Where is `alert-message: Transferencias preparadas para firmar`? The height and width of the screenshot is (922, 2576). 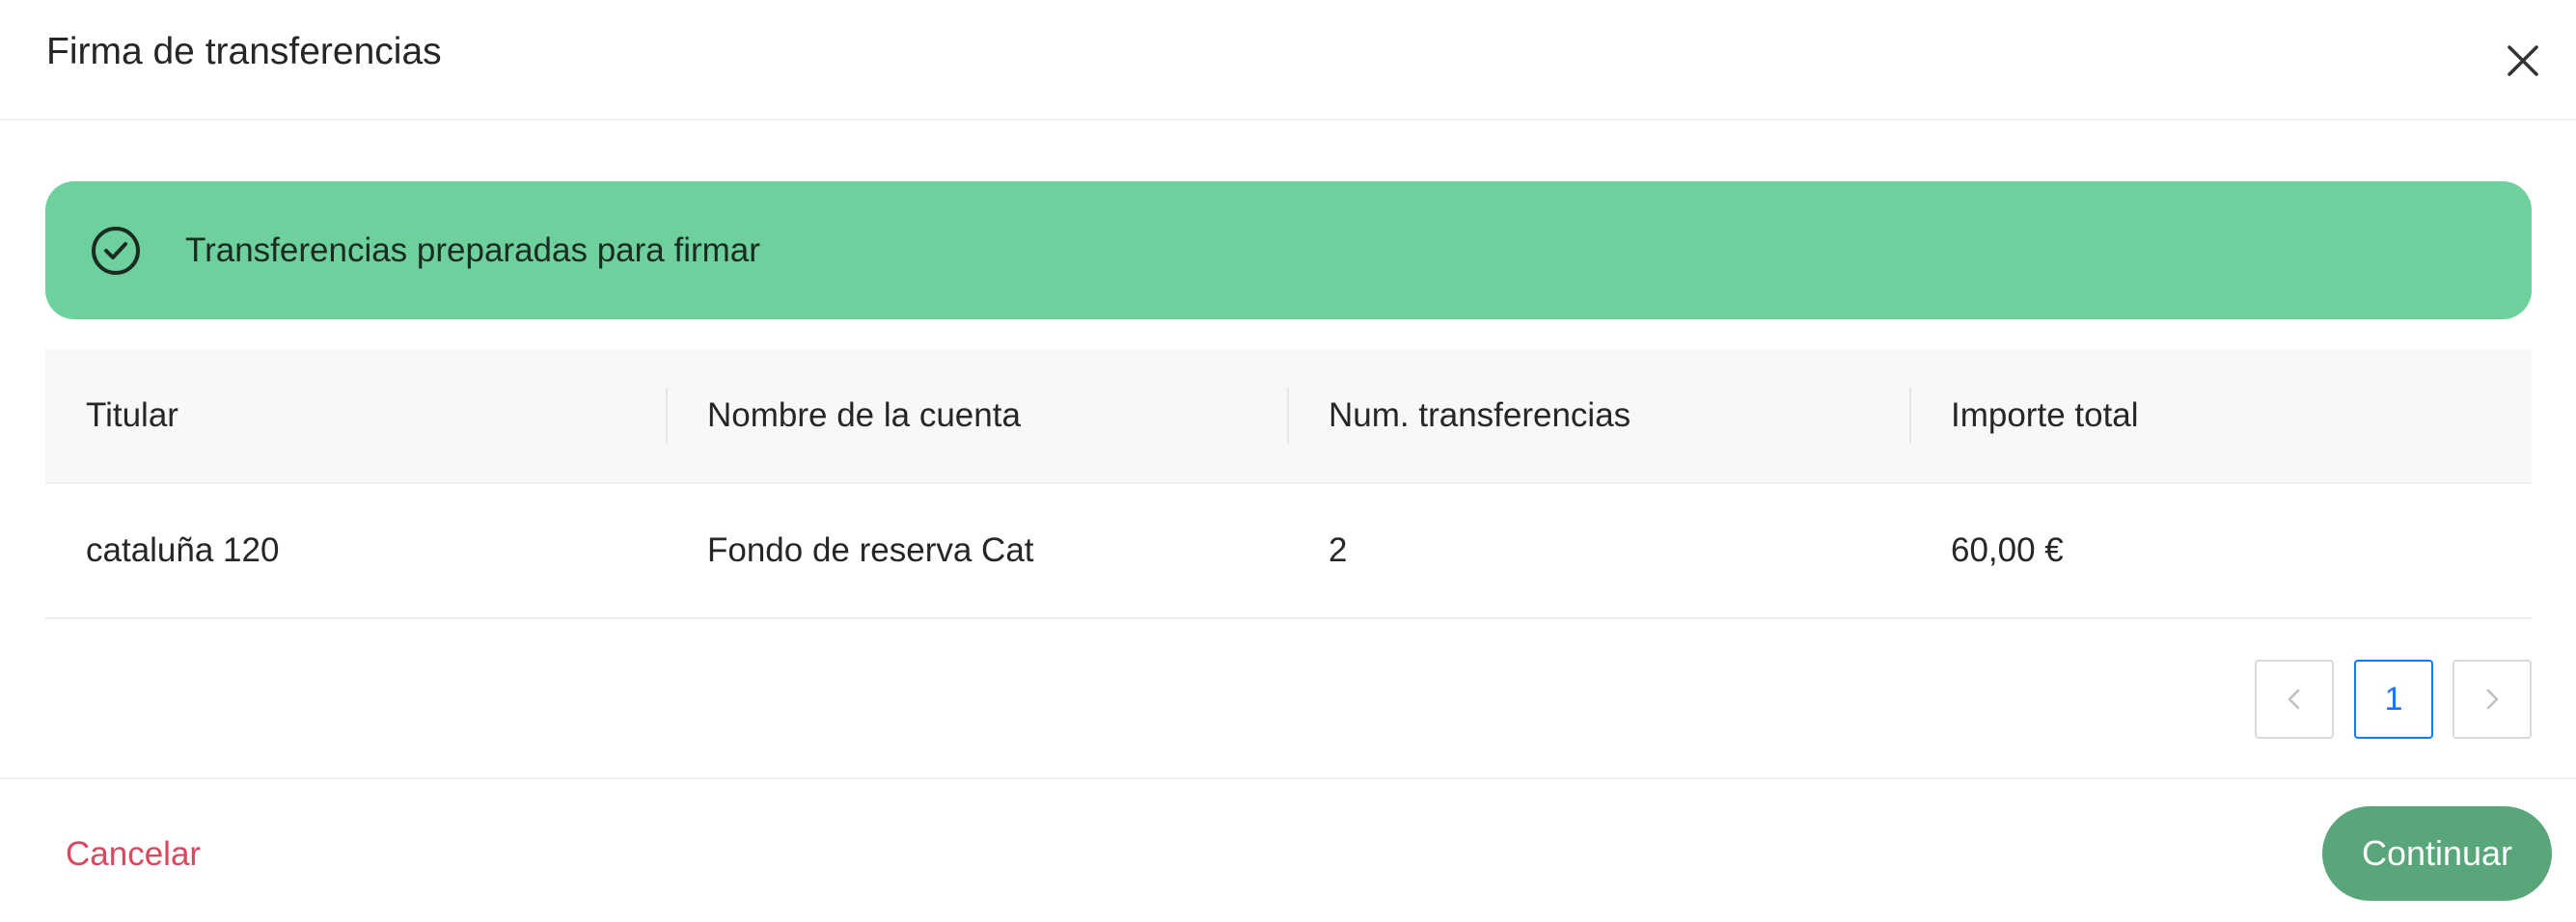
alert-message: Transferencias preparadas para firmar is located at coordinates (473, 250).